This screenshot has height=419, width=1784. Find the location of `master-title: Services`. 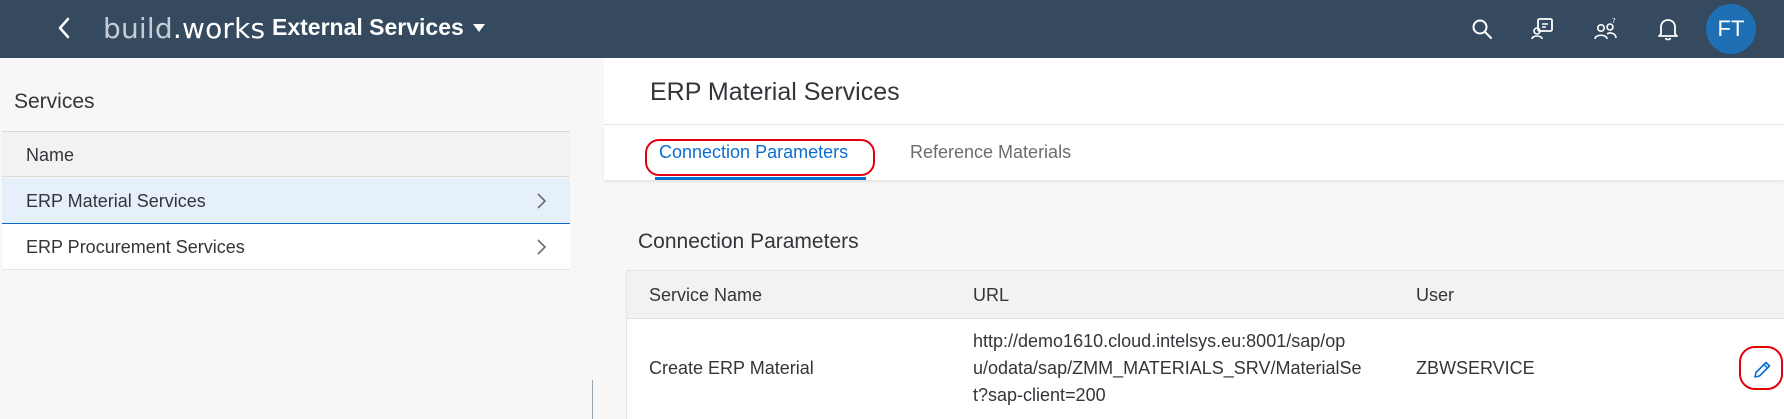

master-title: Services is located at coordinates (54, 101).